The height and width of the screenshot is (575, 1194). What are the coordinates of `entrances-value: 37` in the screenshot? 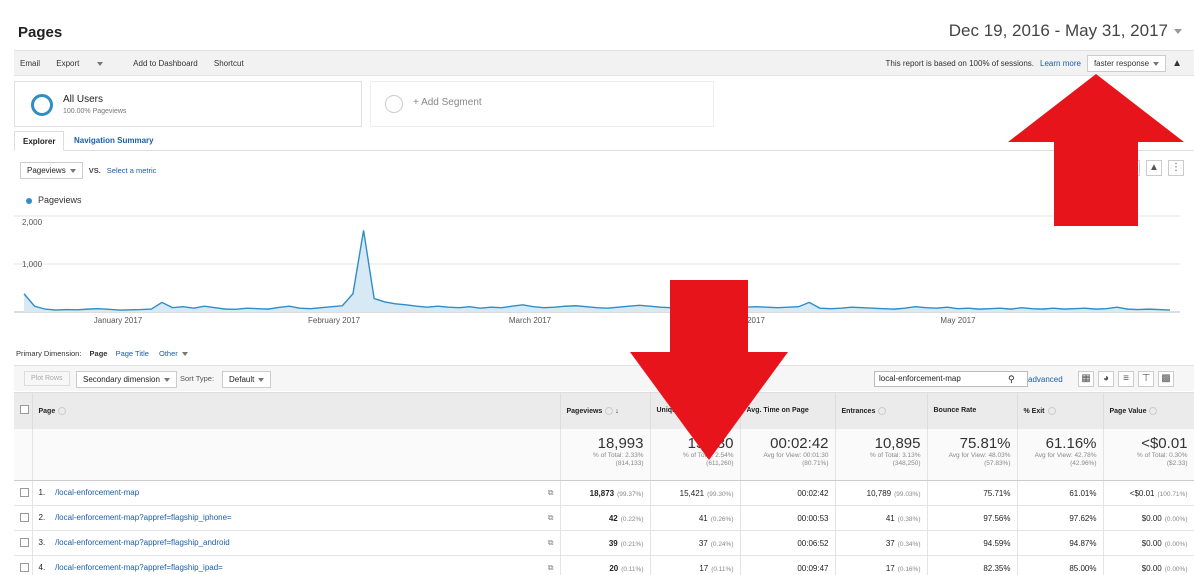 It's located at (890, 543).